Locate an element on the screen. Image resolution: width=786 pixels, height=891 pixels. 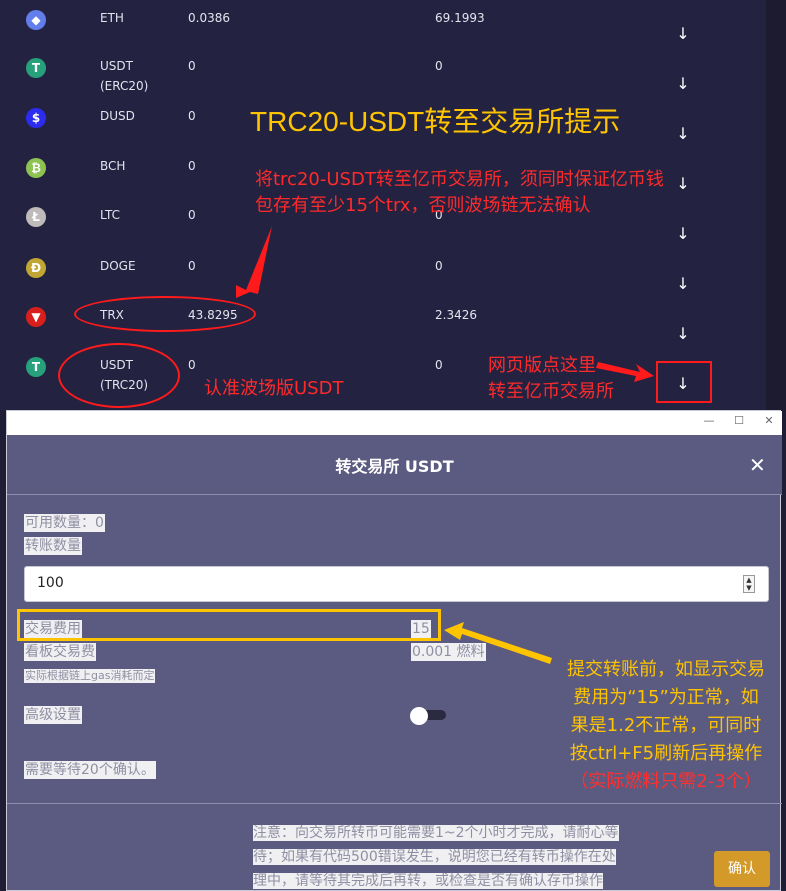
window-close-icon: ✕ is located at coordinates (769, 420).